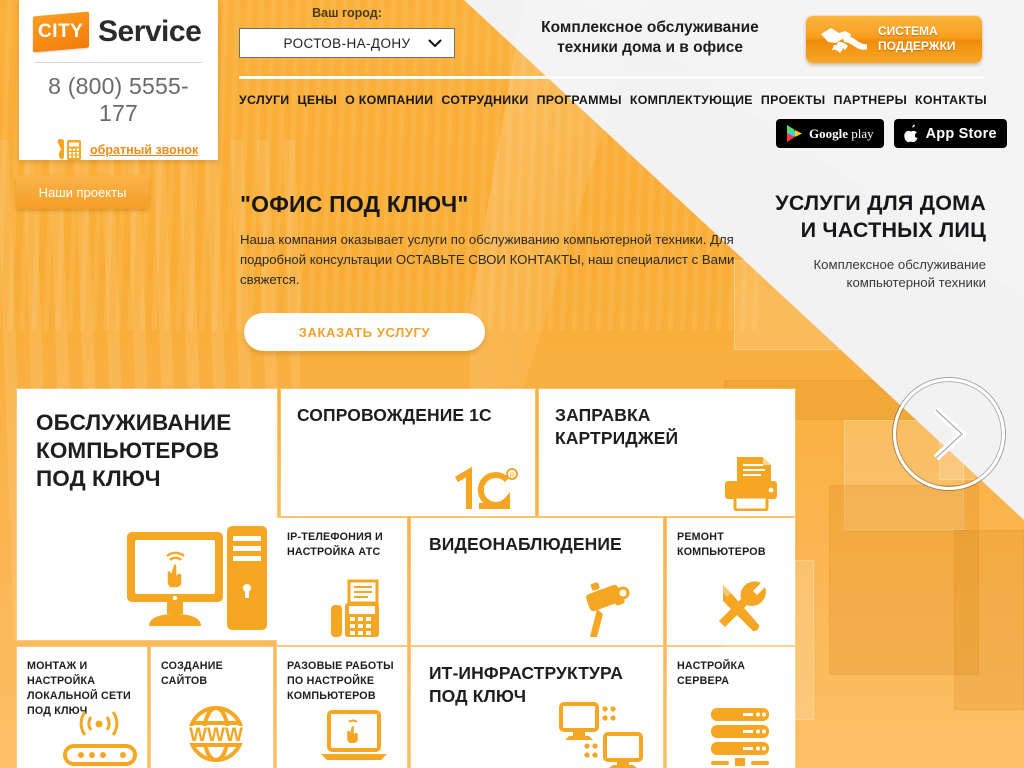  Describe the element at coordinates (703, 681) in the screenshot. I see `tile-title-line-2: СЕРВЕРА` at that location.